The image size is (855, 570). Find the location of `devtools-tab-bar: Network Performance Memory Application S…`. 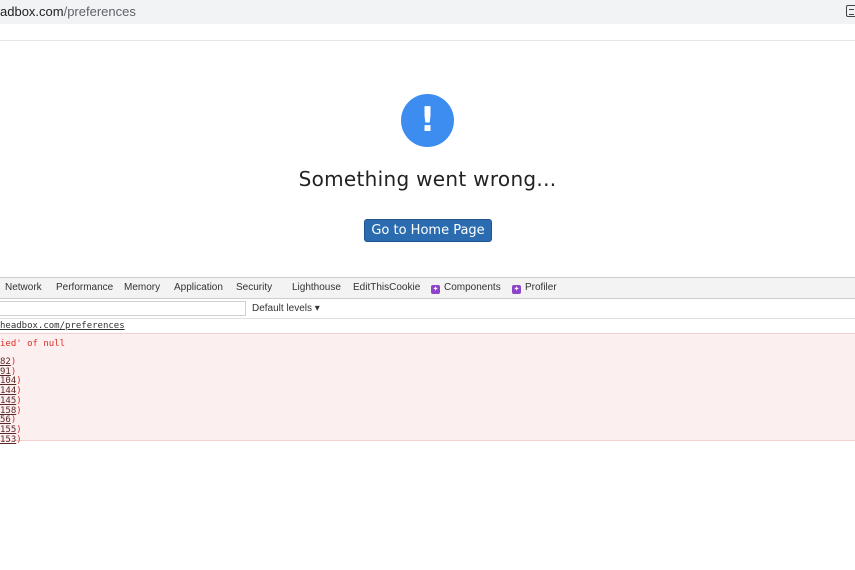

devtools-tab-bar: Network Performance Memory Application S… is located at coordinates (427, 288).